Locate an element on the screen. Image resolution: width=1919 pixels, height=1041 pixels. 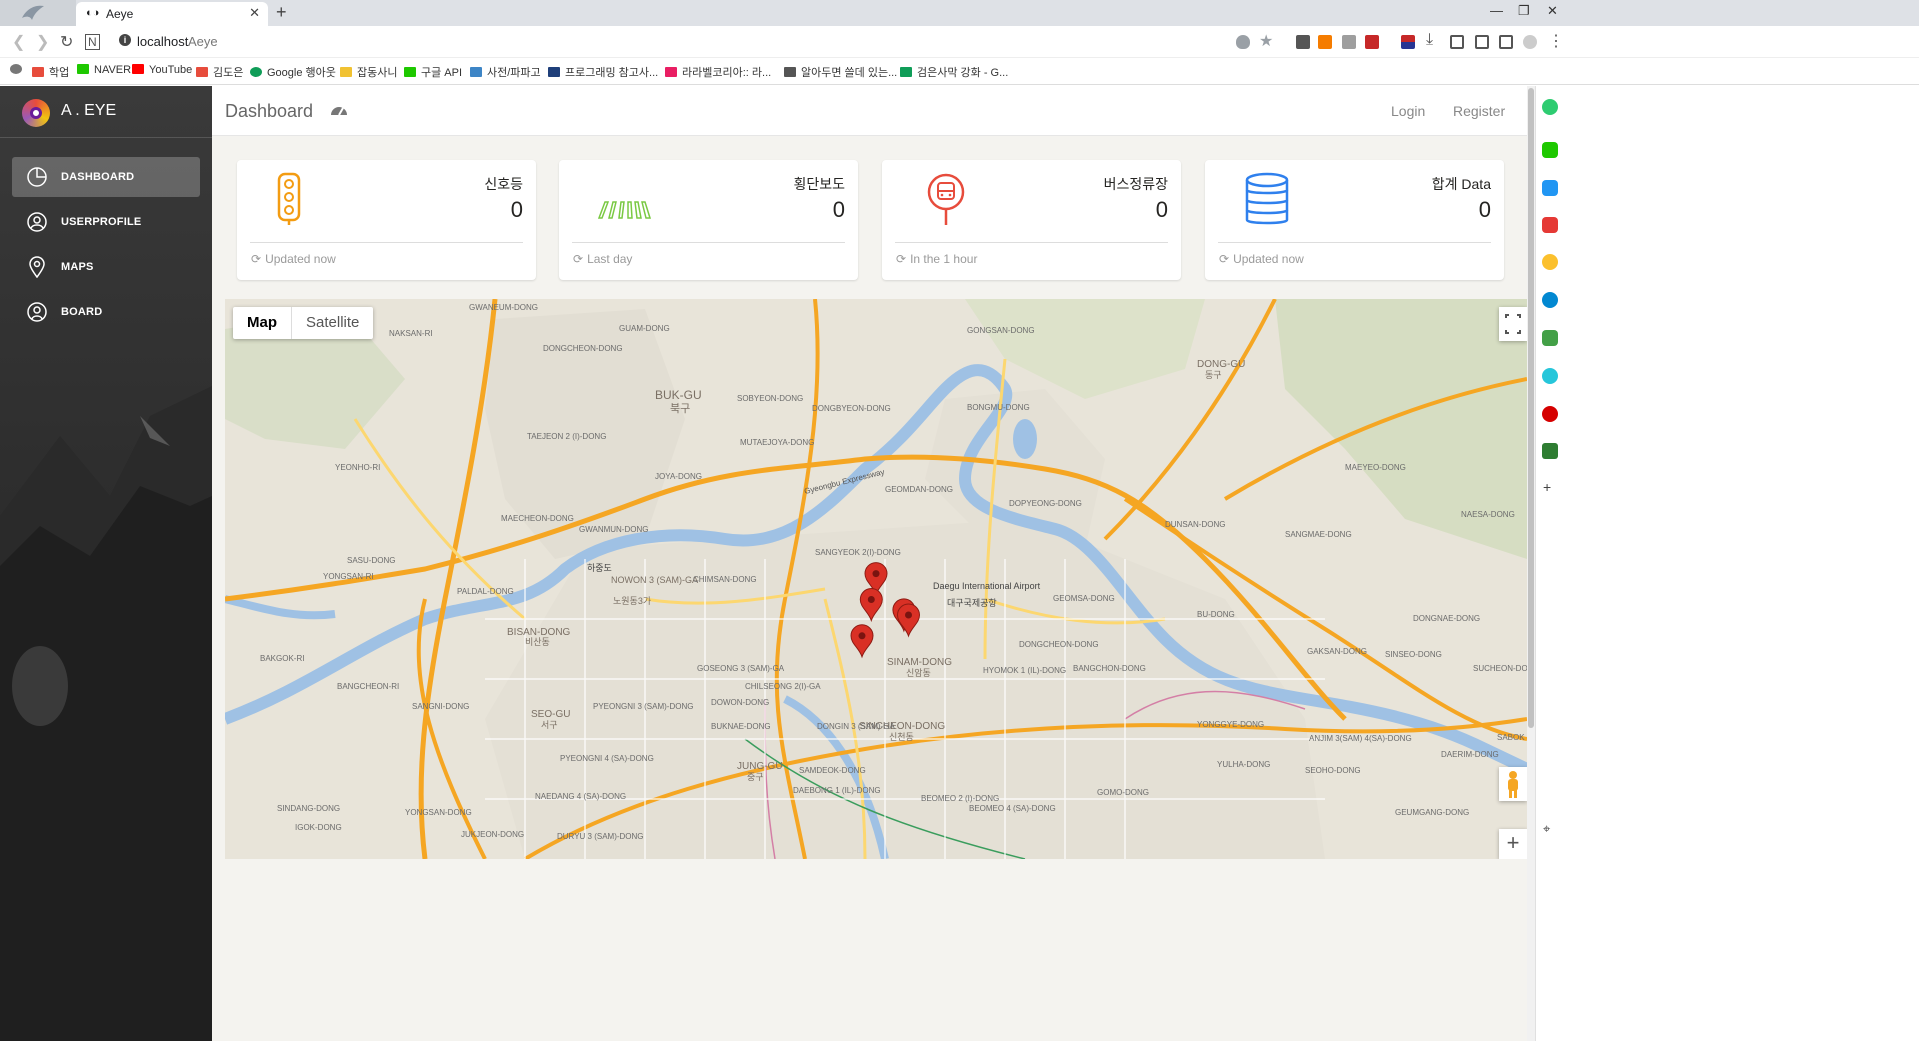
map-label: PYEONGNI 4 (SA)-DONG is located at coordinates (607, 758).